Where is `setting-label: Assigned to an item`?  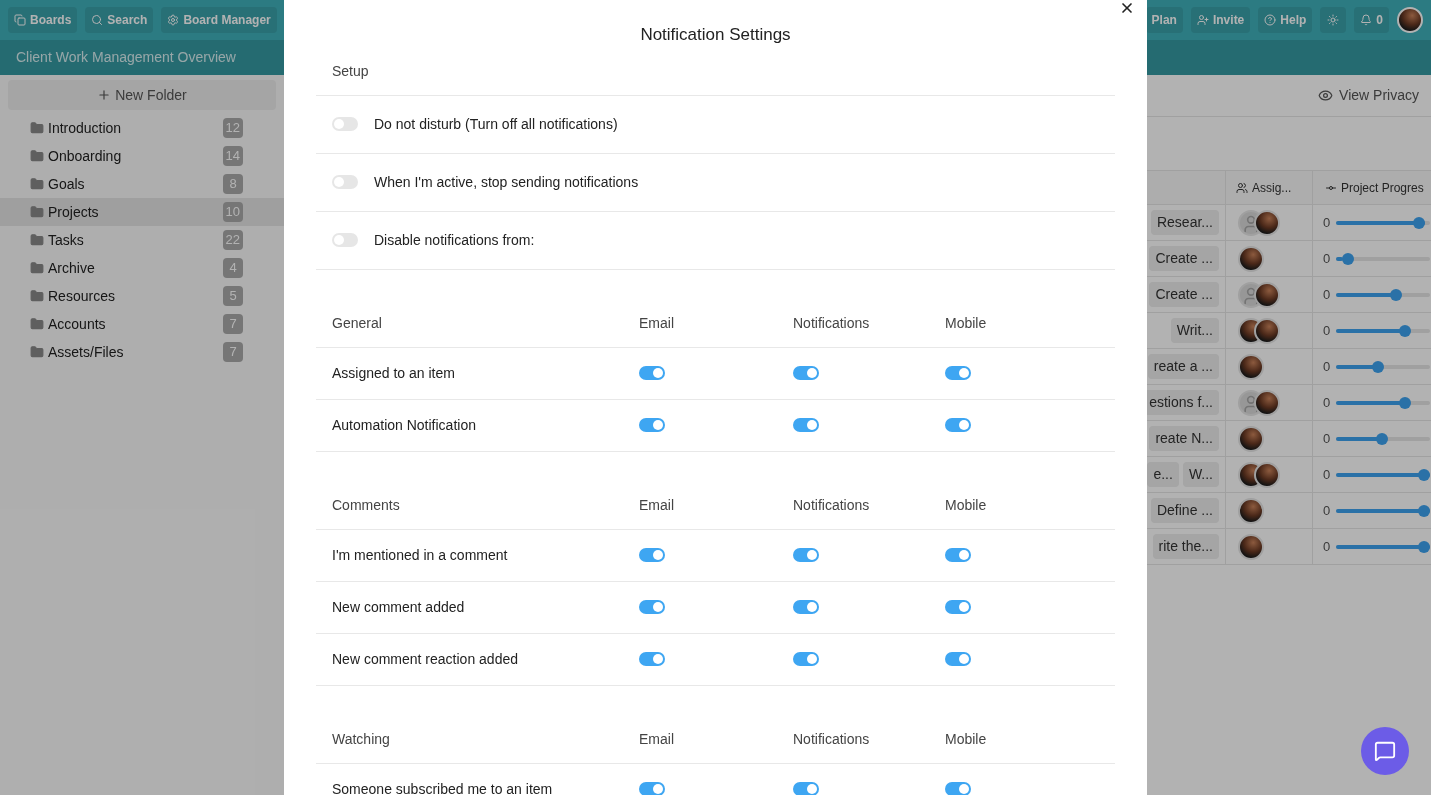
setting-label: Assigned to an item is located at coordinates (393, 373).